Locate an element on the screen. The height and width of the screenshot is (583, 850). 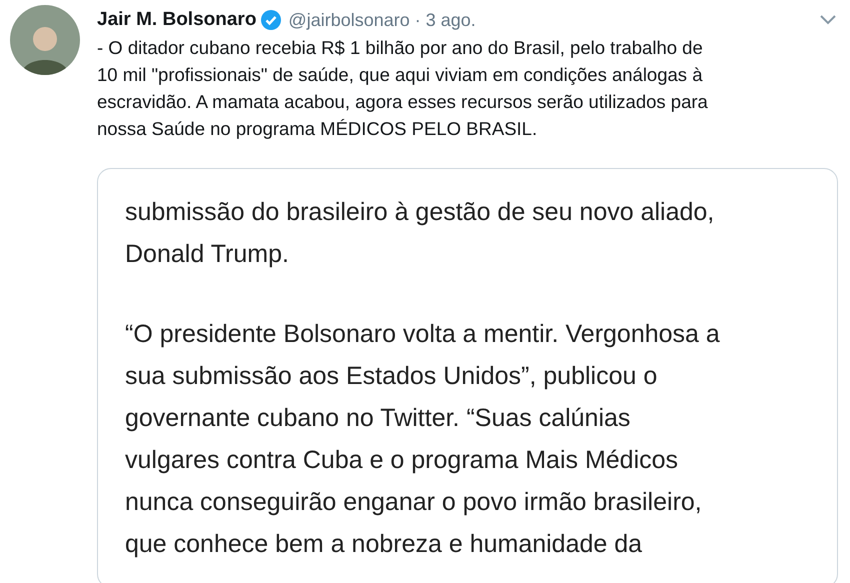
chevron-down-icon is located at coordinates (828, 20).